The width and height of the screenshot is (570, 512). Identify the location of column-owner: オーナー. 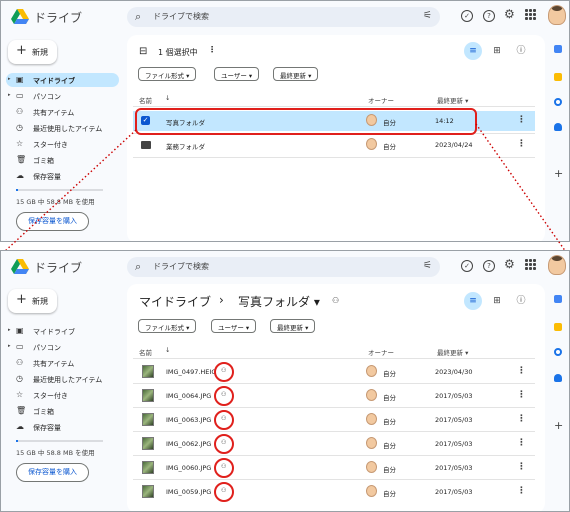
(381, 353).